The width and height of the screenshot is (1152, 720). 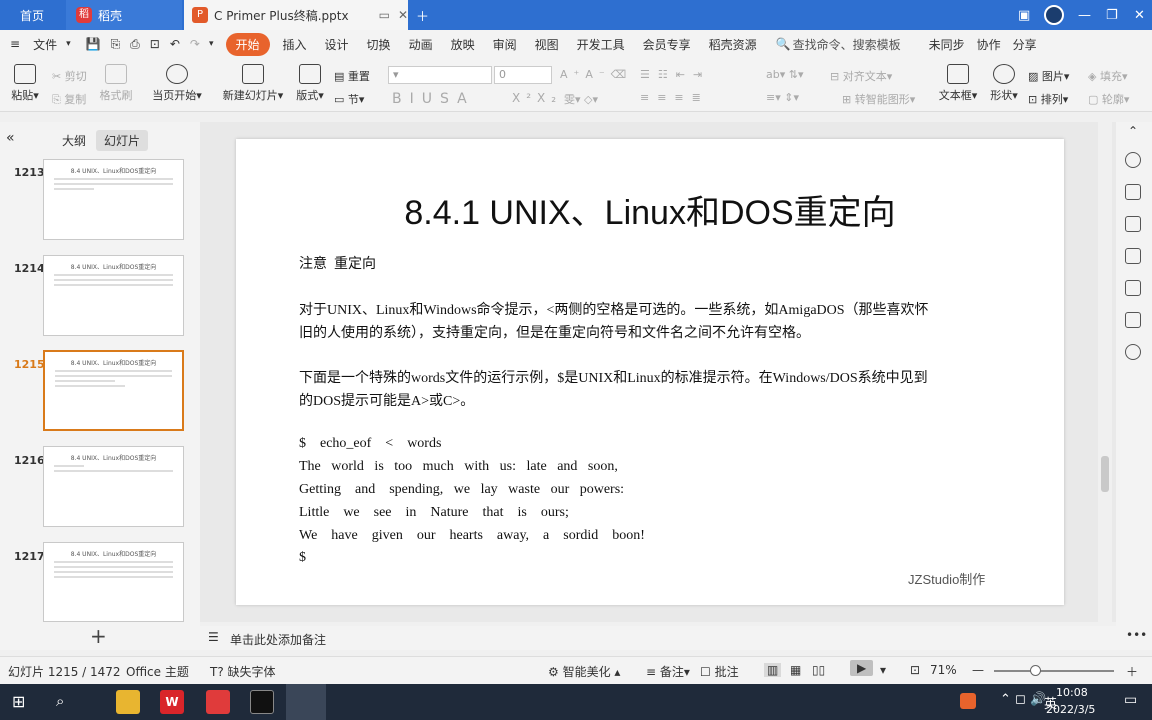 I want to click on transition-icon, so click(x=1133, y=224).